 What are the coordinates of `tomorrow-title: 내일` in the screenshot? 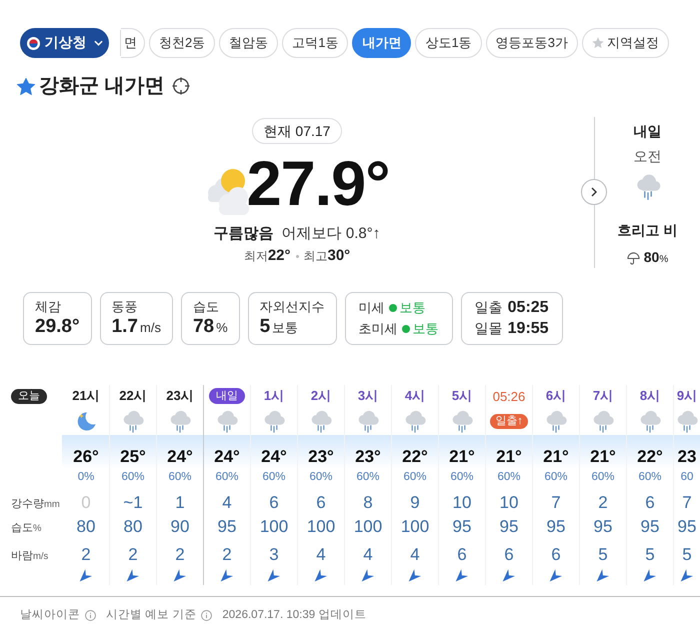 It's located at (648, 131).